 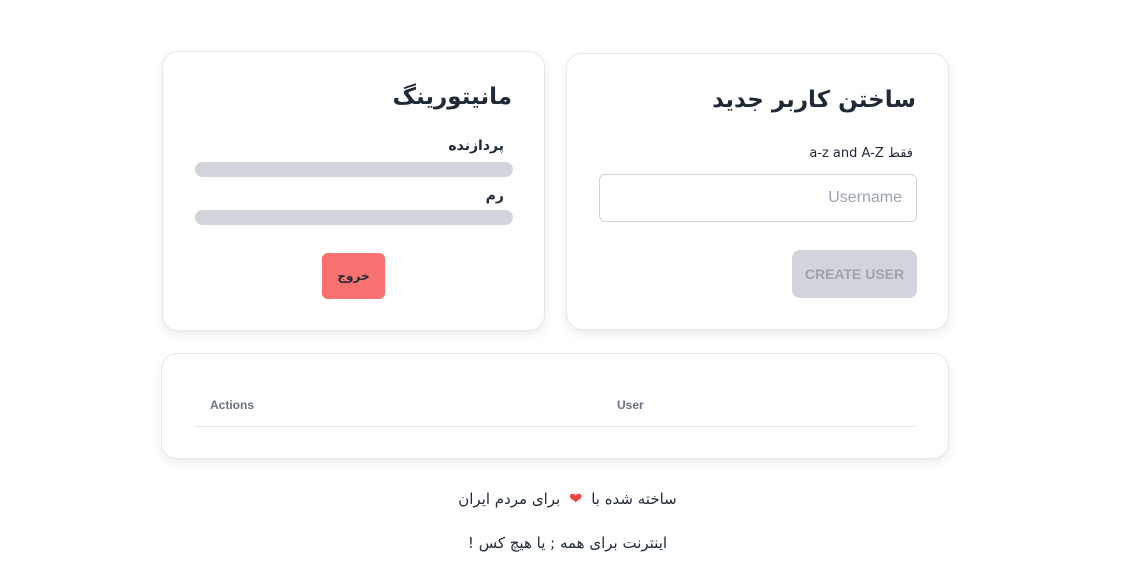 What do you see at coordinates (232, 405) in the screenshot?
I see `column-header-actions: Actions` at bounding box center [232, 405].